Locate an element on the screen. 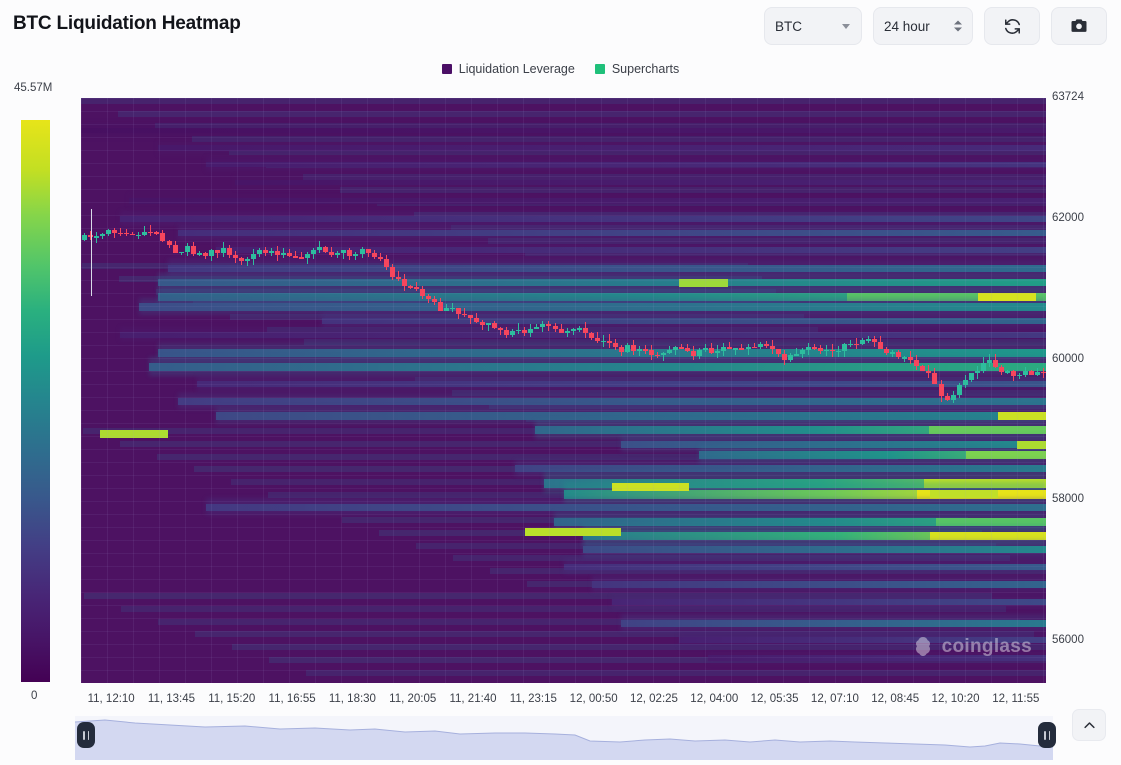 This screenshot has width=1121, height=765. range-slider is located at coordinates (565, 738).